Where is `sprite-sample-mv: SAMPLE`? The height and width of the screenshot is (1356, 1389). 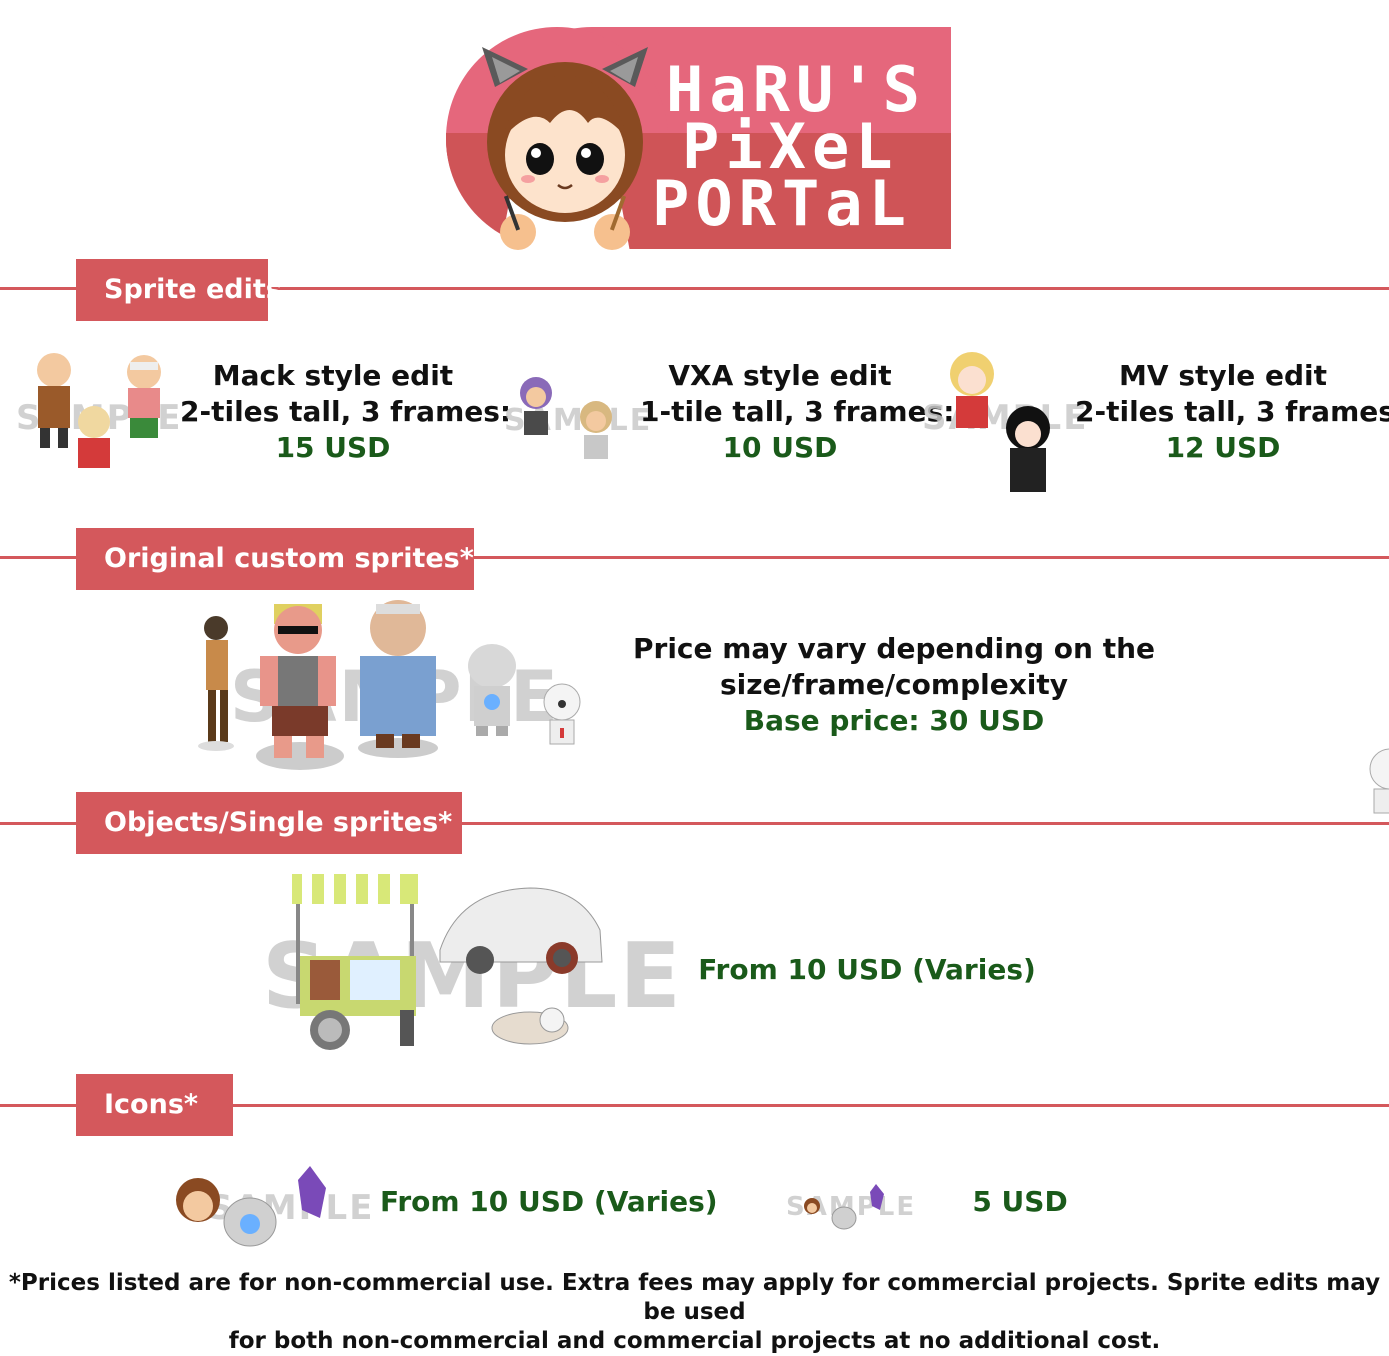
sprite-sample-mv: SAMPLE is located at coordinates (1004, 420).